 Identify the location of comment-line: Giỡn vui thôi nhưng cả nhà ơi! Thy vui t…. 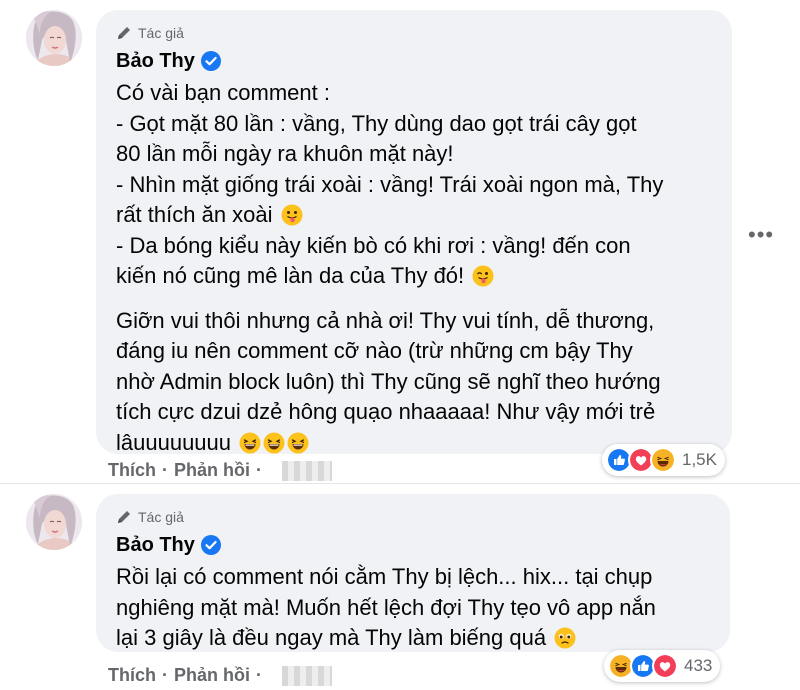
(385, 320).